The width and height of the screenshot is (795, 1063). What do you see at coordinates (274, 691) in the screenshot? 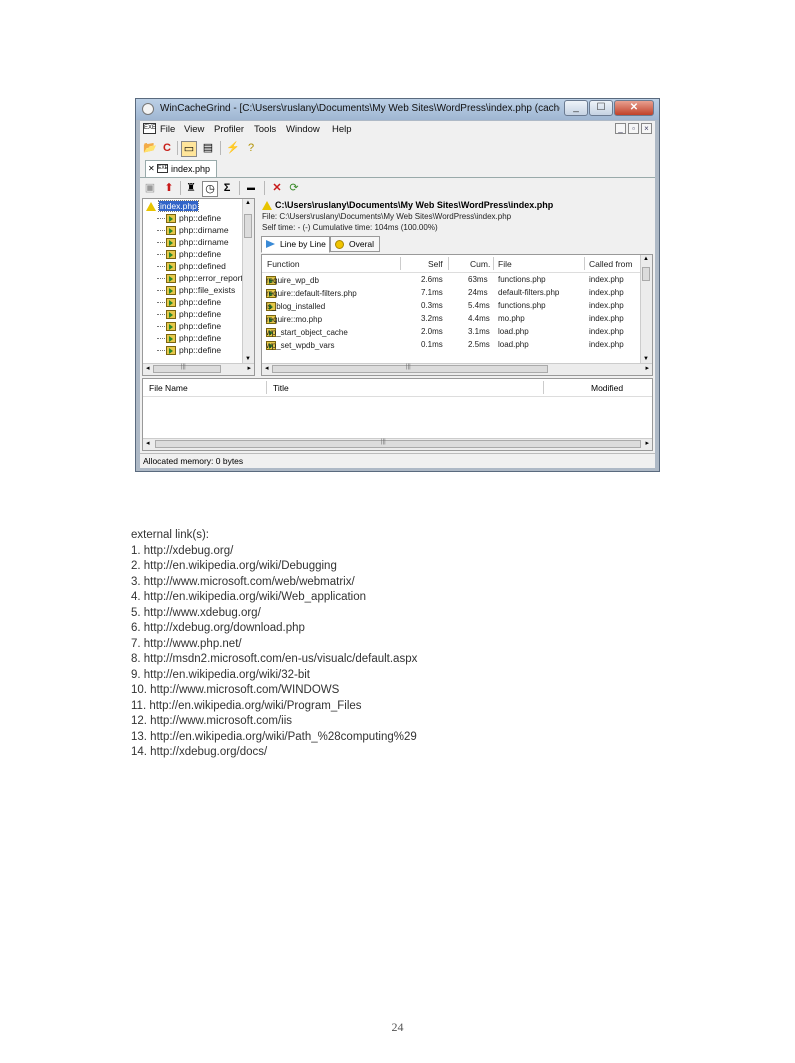
I see `link-item: 10. http://www.microsoft.com/WINDOWS` at bounding box center [274, 691].